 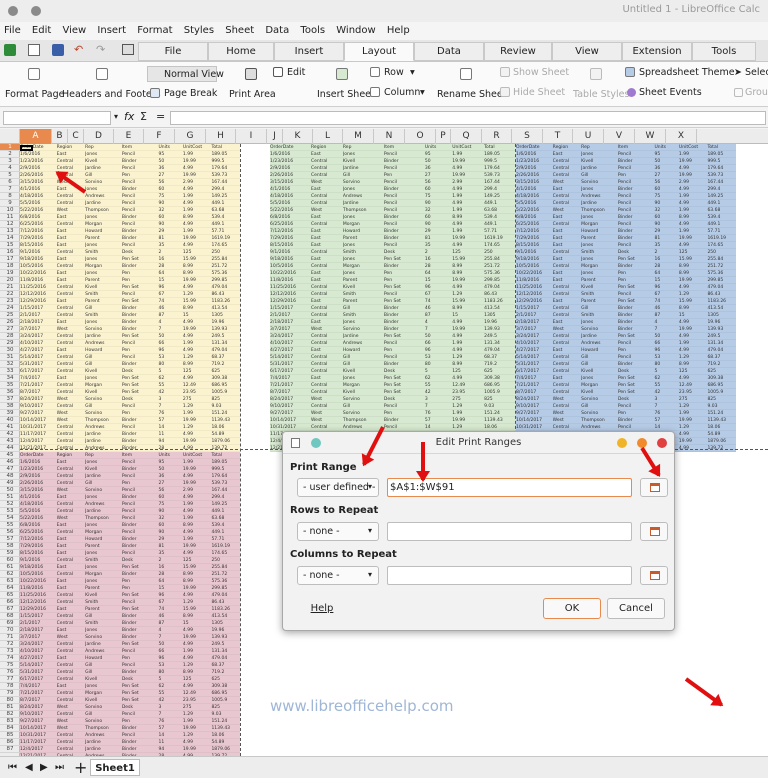 I want to click on table-cell: 189.05, so click(x=721, y=154).